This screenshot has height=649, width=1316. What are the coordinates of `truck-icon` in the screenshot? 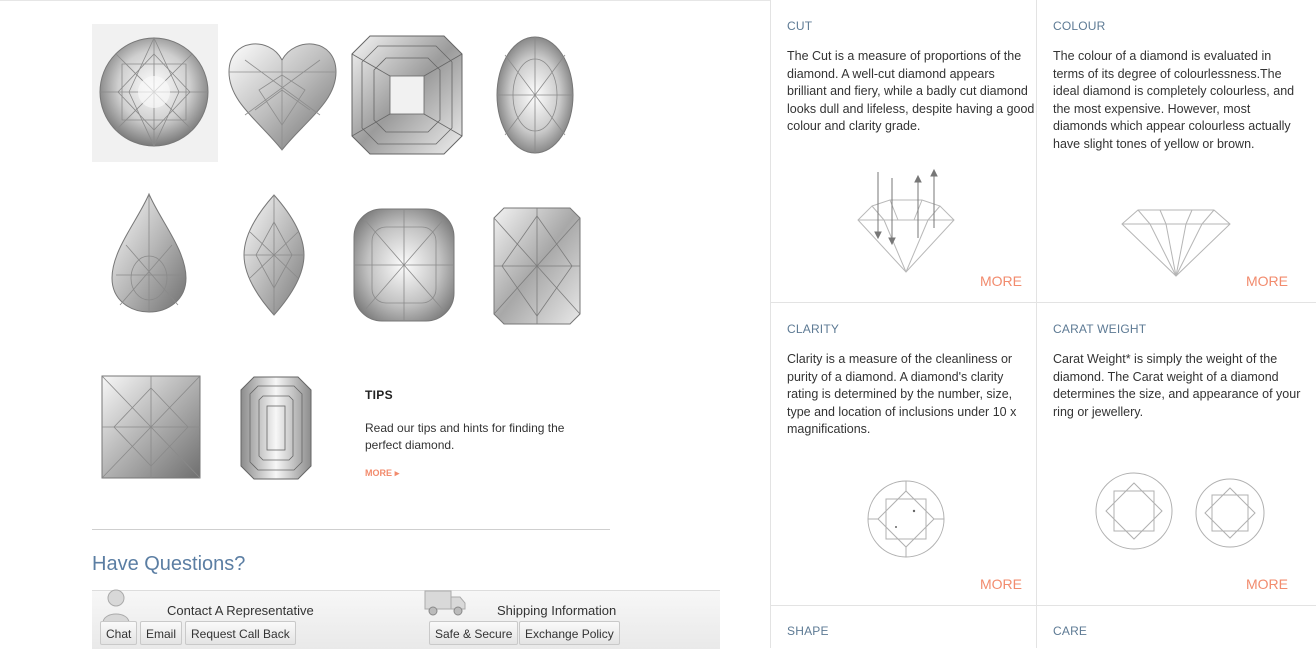 It's located at (445, 603).